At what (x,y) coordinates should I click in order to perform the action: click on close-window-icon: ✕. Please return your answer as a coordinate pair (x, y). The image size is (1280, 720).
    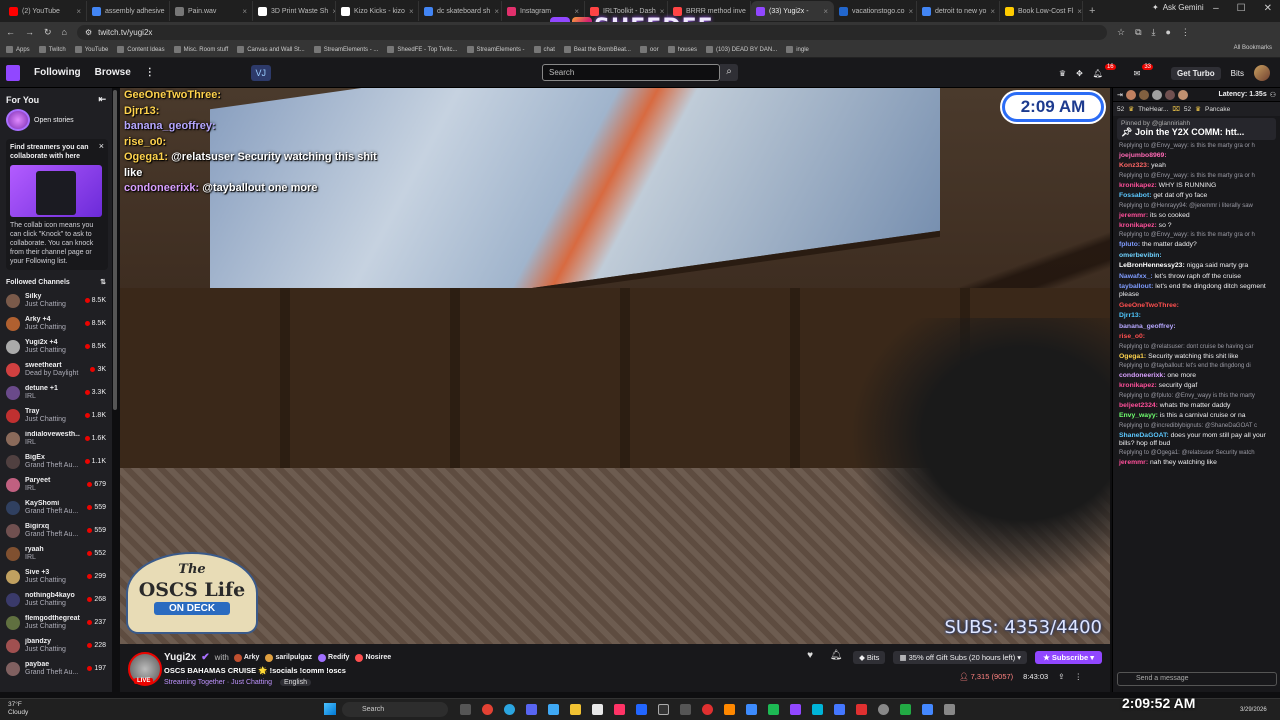
    Looking at the image, I should click on (1268, 8).